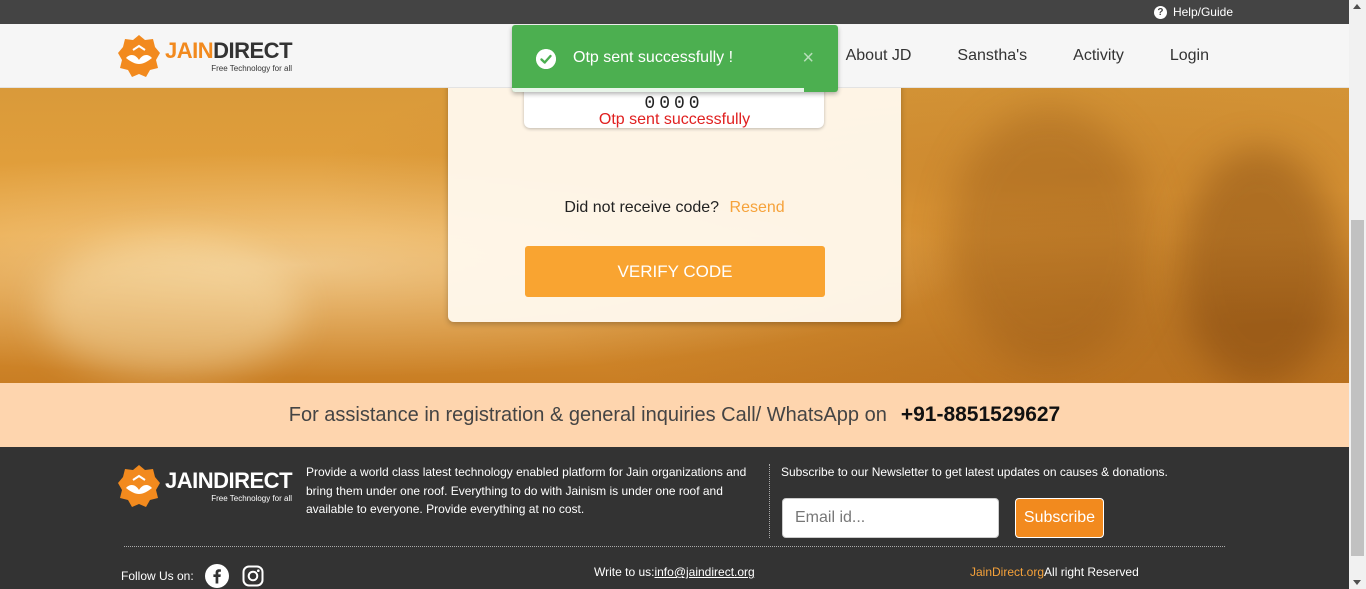  What do you see at coordinates (757, 207) in the screenshot?
I see `resend-link: Resend` at bounding box center [757, 207].